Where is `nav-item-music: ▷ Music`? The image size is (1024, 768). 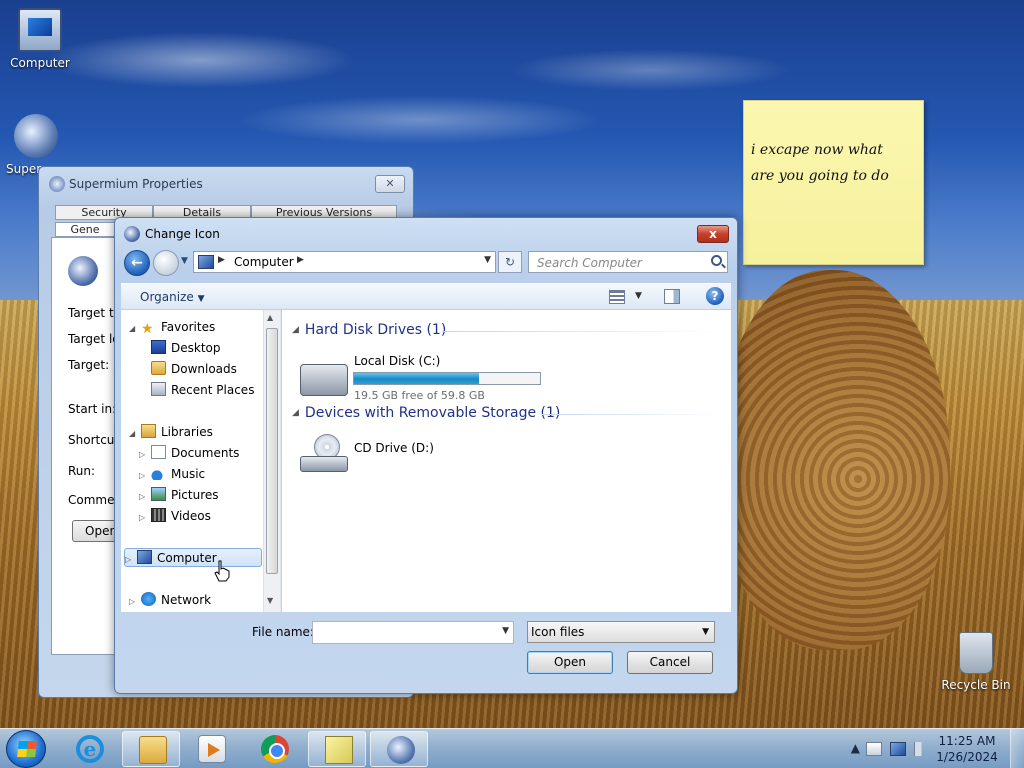
nav-item-music: ▷ Music is located at coordinates (172, 474).